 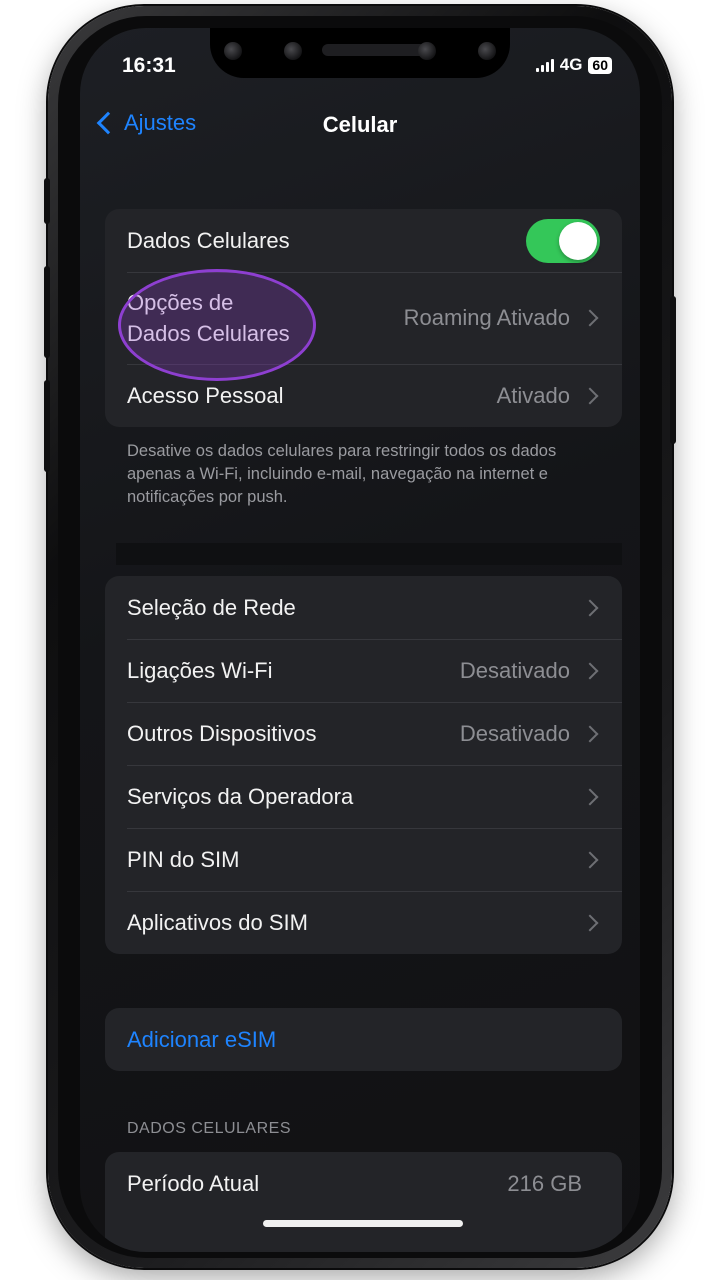 I want to click on wifi-calling-row: Ligações Wi-Fi Desativado, so click(x=363, y=670).